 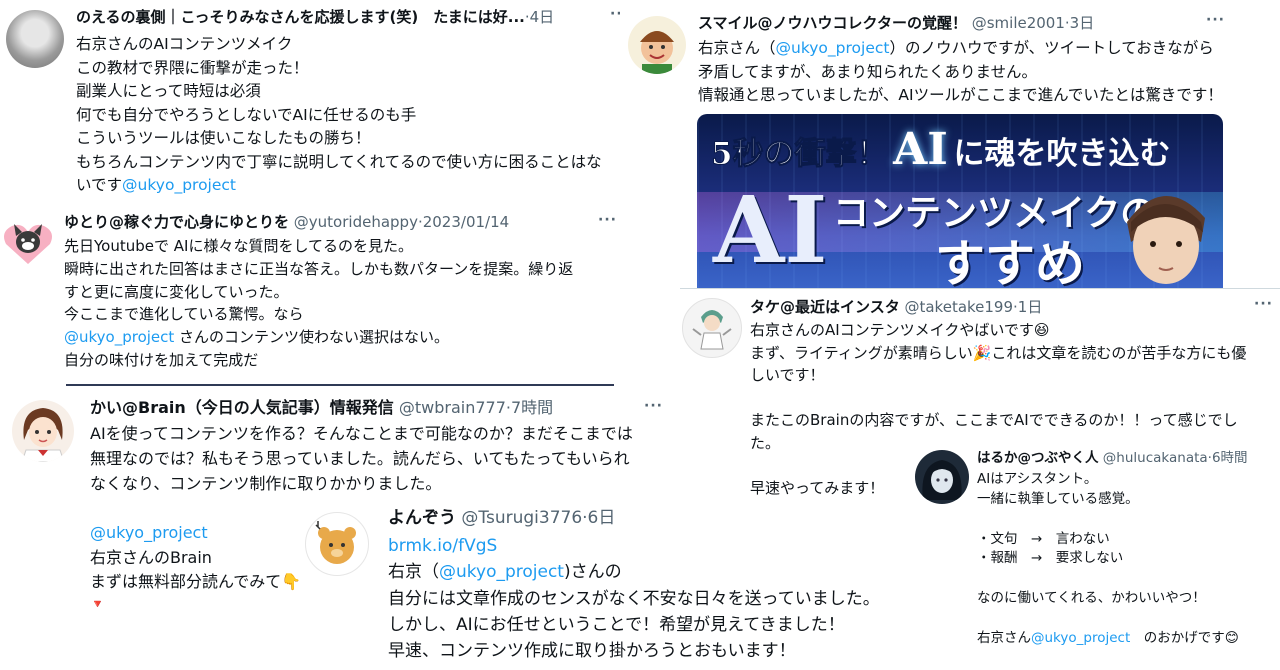 What do you see at coordinates (787, 375) in the screenshot?
I see `tweet-text-line: しいです！` at bounding box center [787, 375].